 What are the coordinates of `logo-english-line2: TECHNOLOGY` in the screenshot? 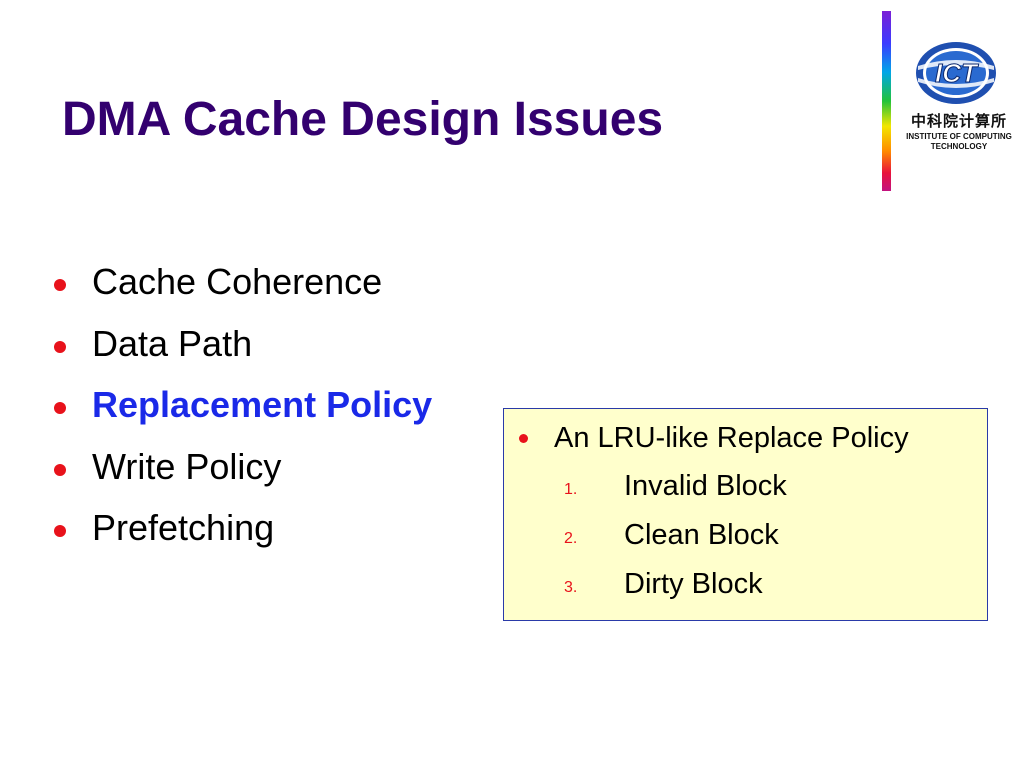 It's located at (959, 146).